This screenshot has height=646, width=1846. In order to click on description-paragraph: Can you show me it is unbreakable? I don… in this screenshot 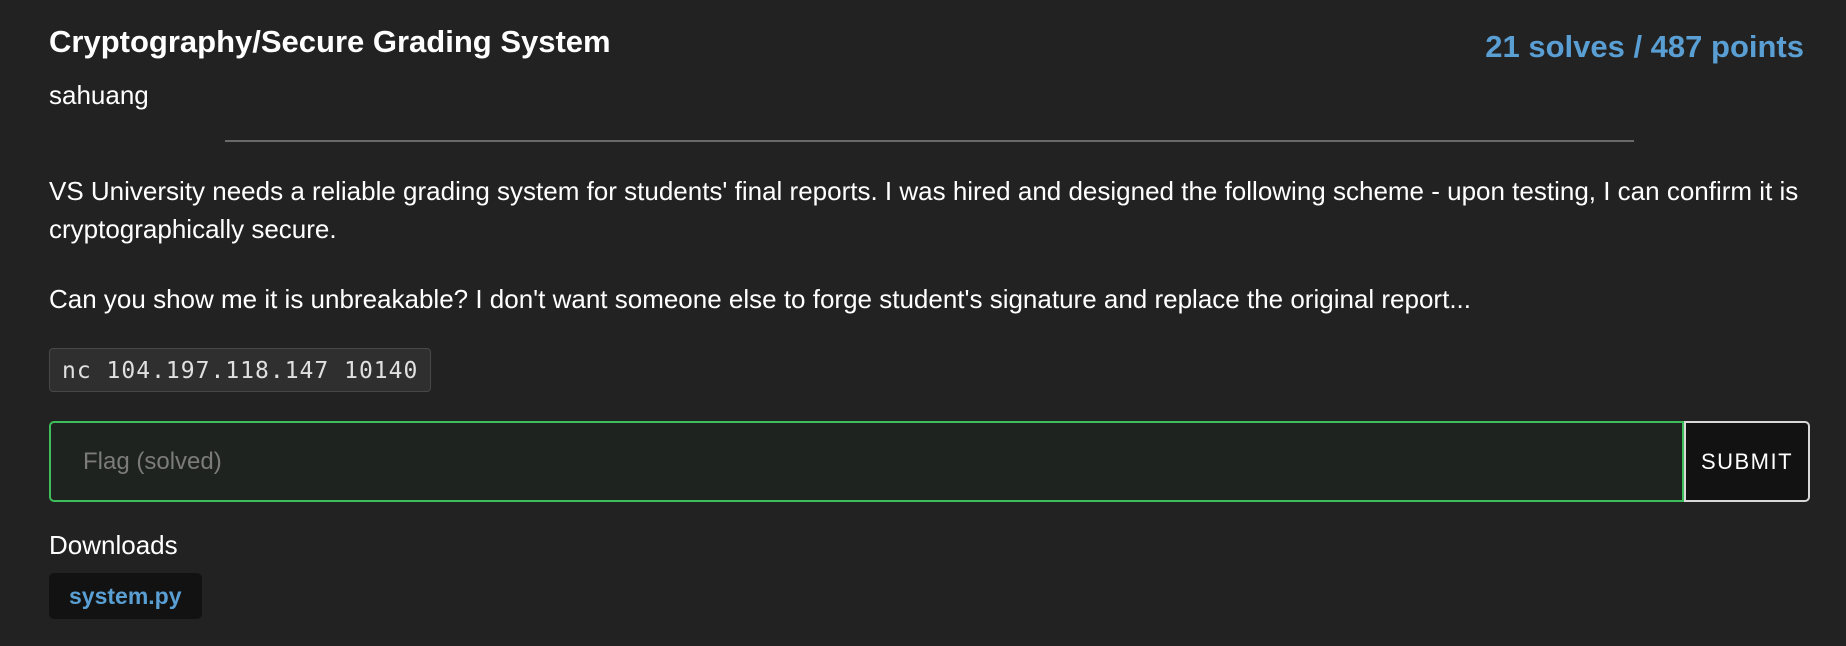, I will do `click(760, 299)`.